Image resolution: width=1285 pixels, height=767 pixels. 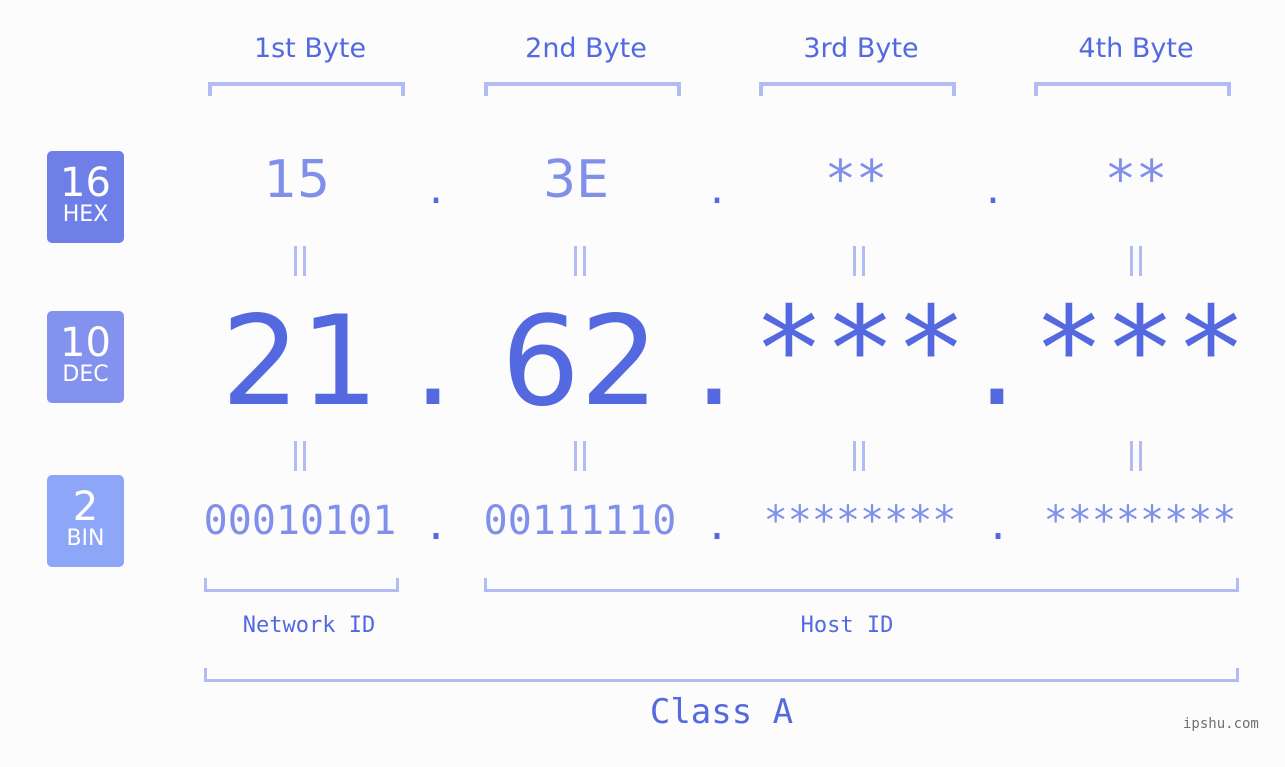 What do you see at coordinates (847, 625) in the screenshot?
I see `host-id-label: Host ID` at bounding box center [847, 625].